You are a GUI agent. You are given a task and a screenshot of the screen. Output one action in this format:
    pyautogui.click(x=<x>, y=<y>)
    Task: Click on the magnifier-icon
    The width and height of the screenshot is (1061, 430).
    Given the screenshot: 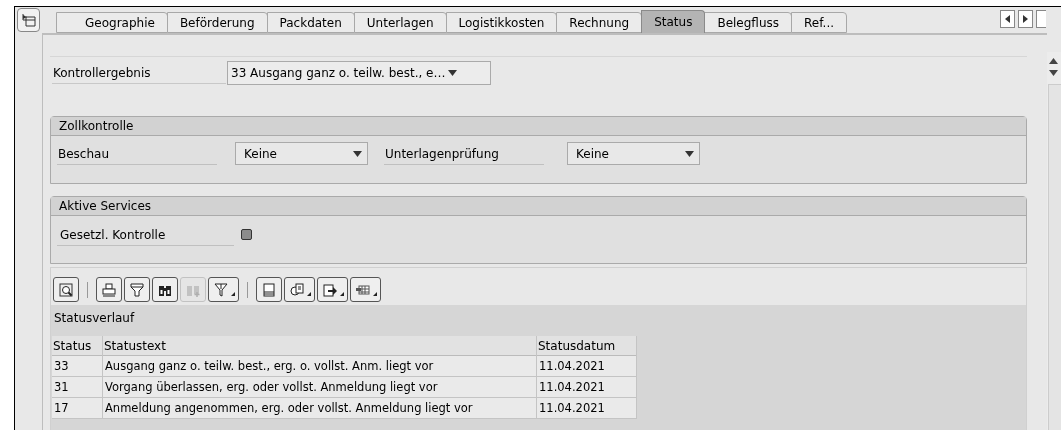 What is the action you would take?
    pyautogui.click(x=66, y=289)
    